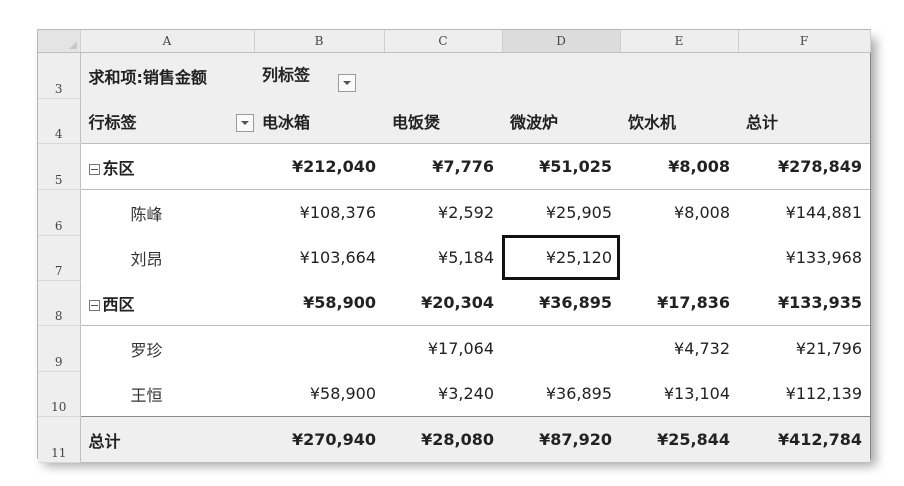 The width and height of the screenshot is (904, 486). Describe the element at coordinates (679, 303) in the screenshot. I see `value-cell: ¥17,836` at that location.